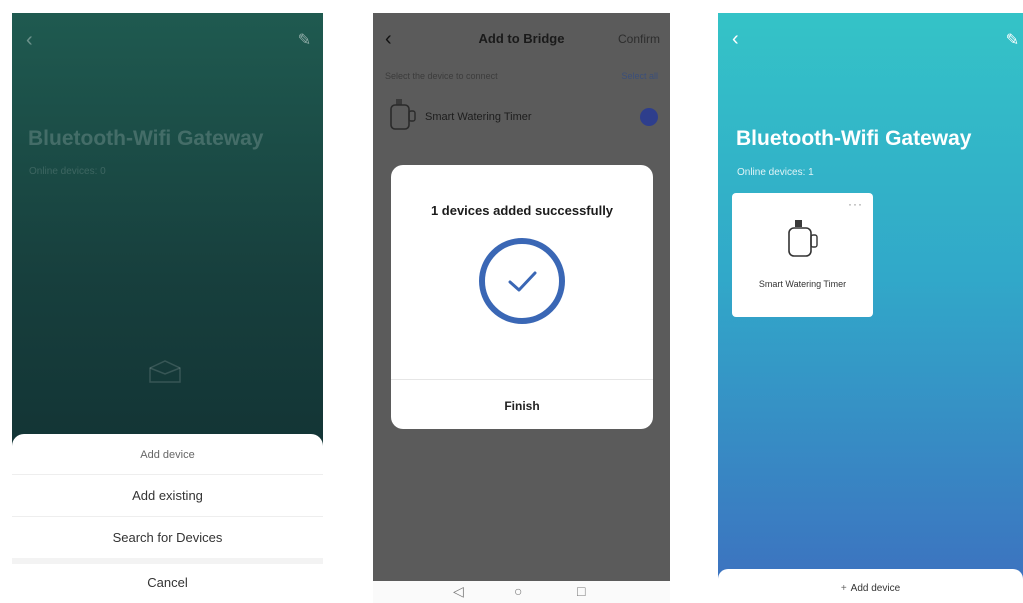 The height and width of the screenshot is (603, 1023). I want to click on nav-recent-icon: □, so click(581, 591).